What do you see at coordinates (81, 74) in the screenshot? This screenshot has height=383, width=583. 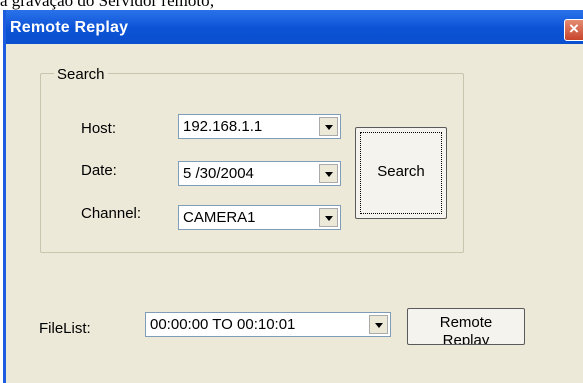 I see `search-group-label: Search` at bounding box center [81, 74].